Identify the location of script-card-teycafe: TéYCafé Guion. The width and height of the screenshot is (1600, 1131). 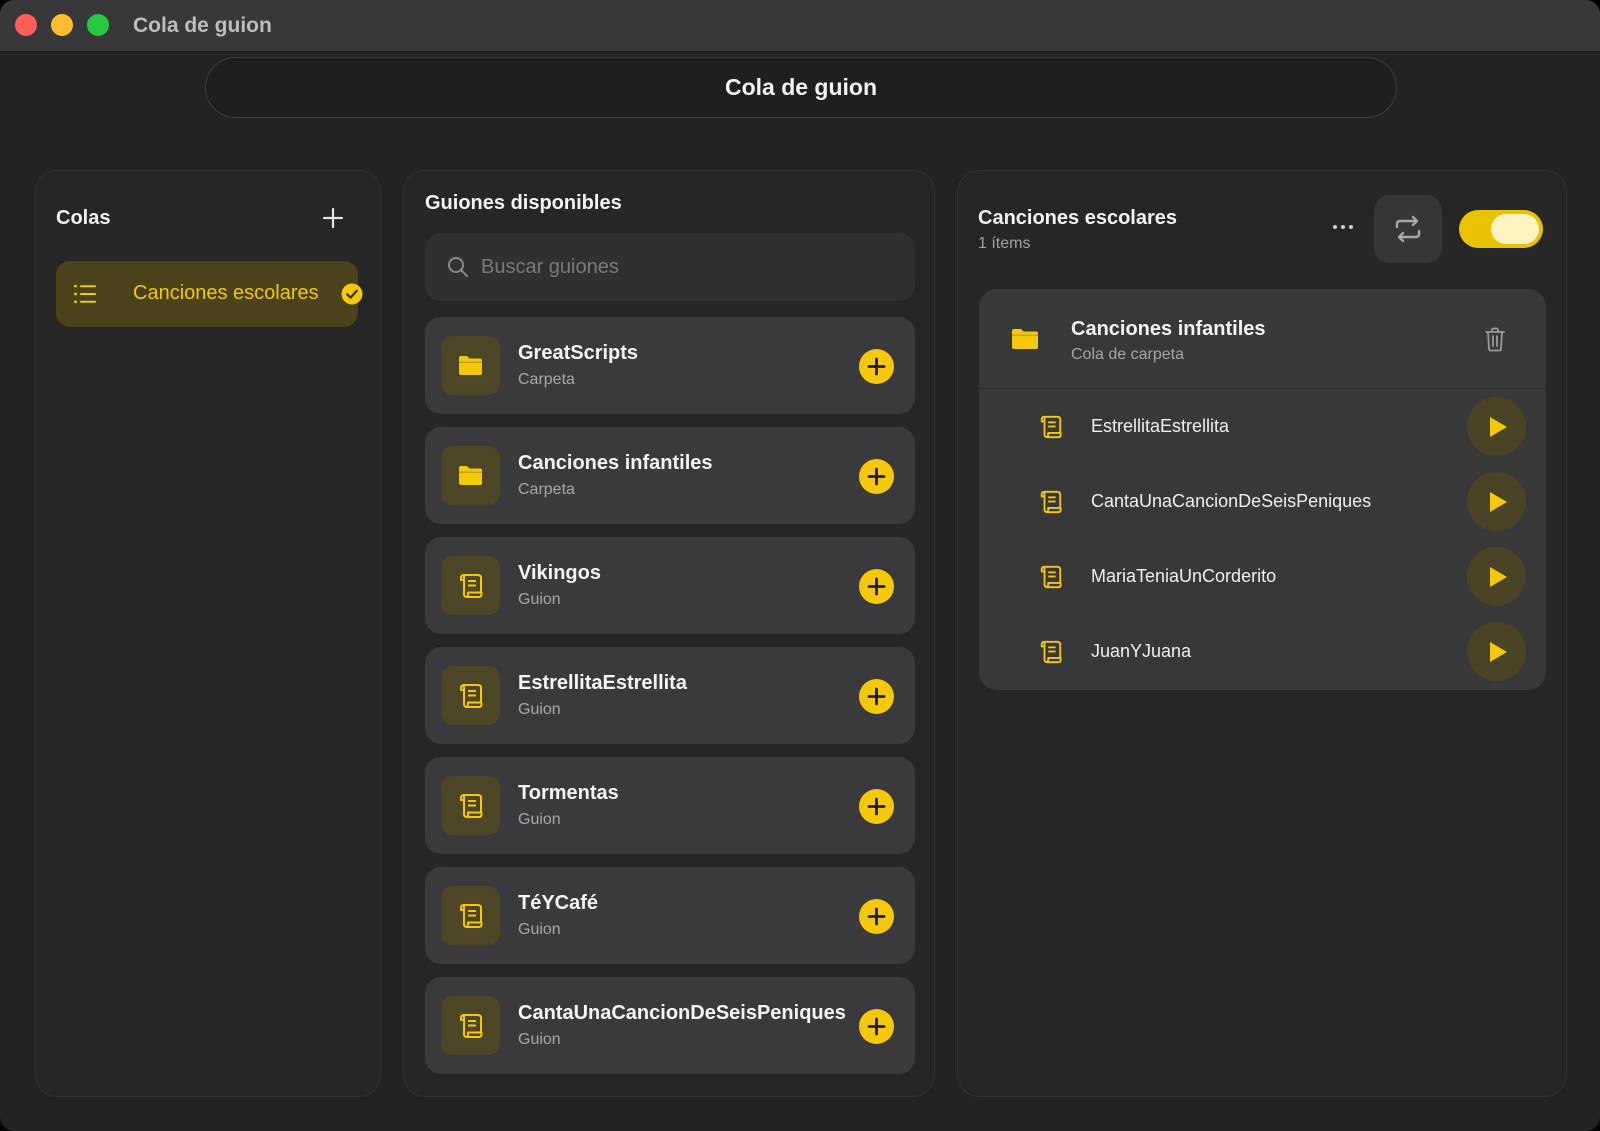
(670, 915).